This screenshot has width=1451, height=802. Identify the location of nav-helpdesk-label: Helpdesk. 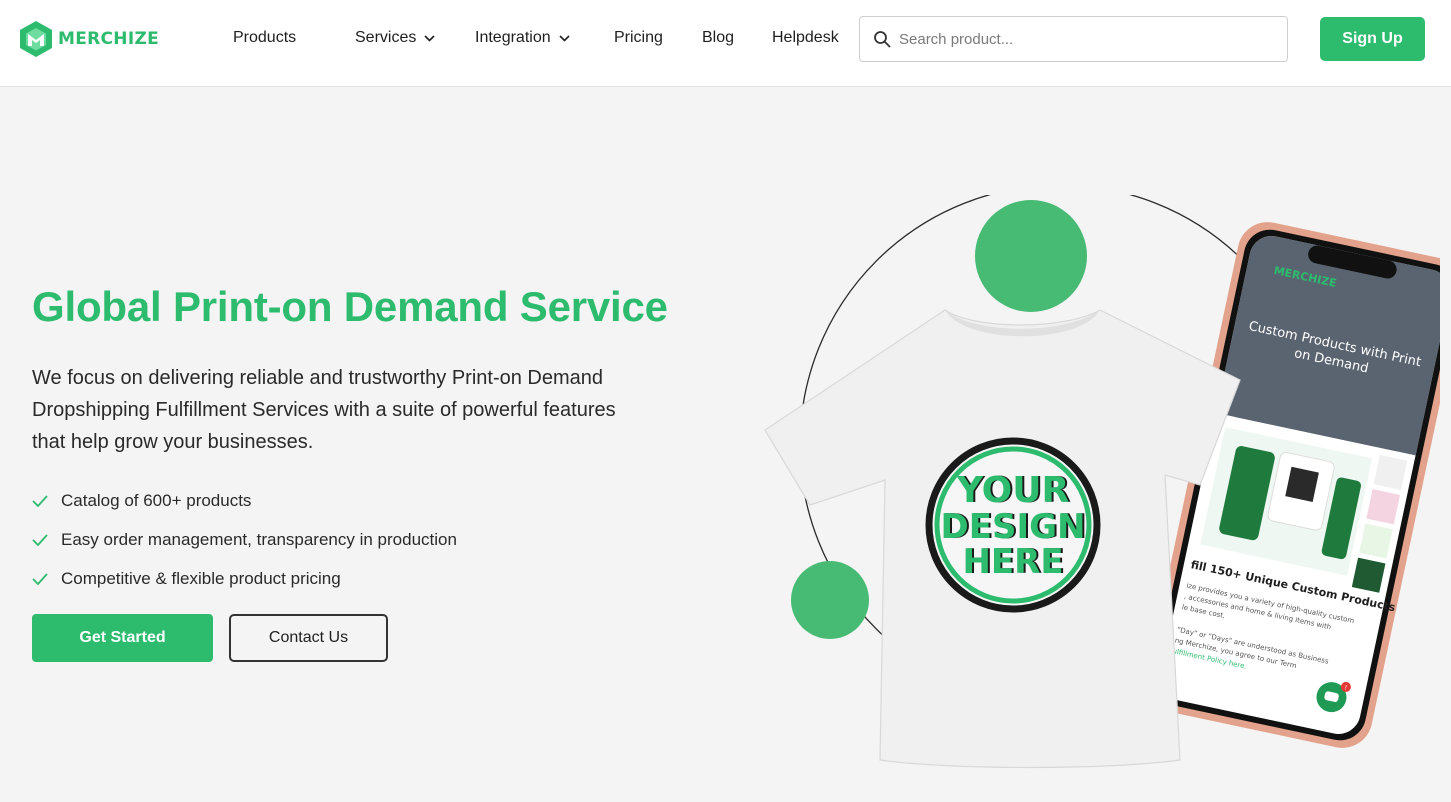
(805, 37).